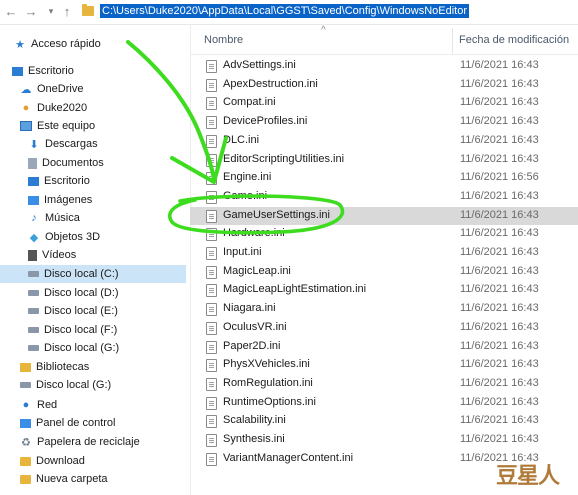 Image resolution: width=578 pixels, height=495 pixels. I want to click on sidebar-item-label: Imágenes, so click(68, 200).